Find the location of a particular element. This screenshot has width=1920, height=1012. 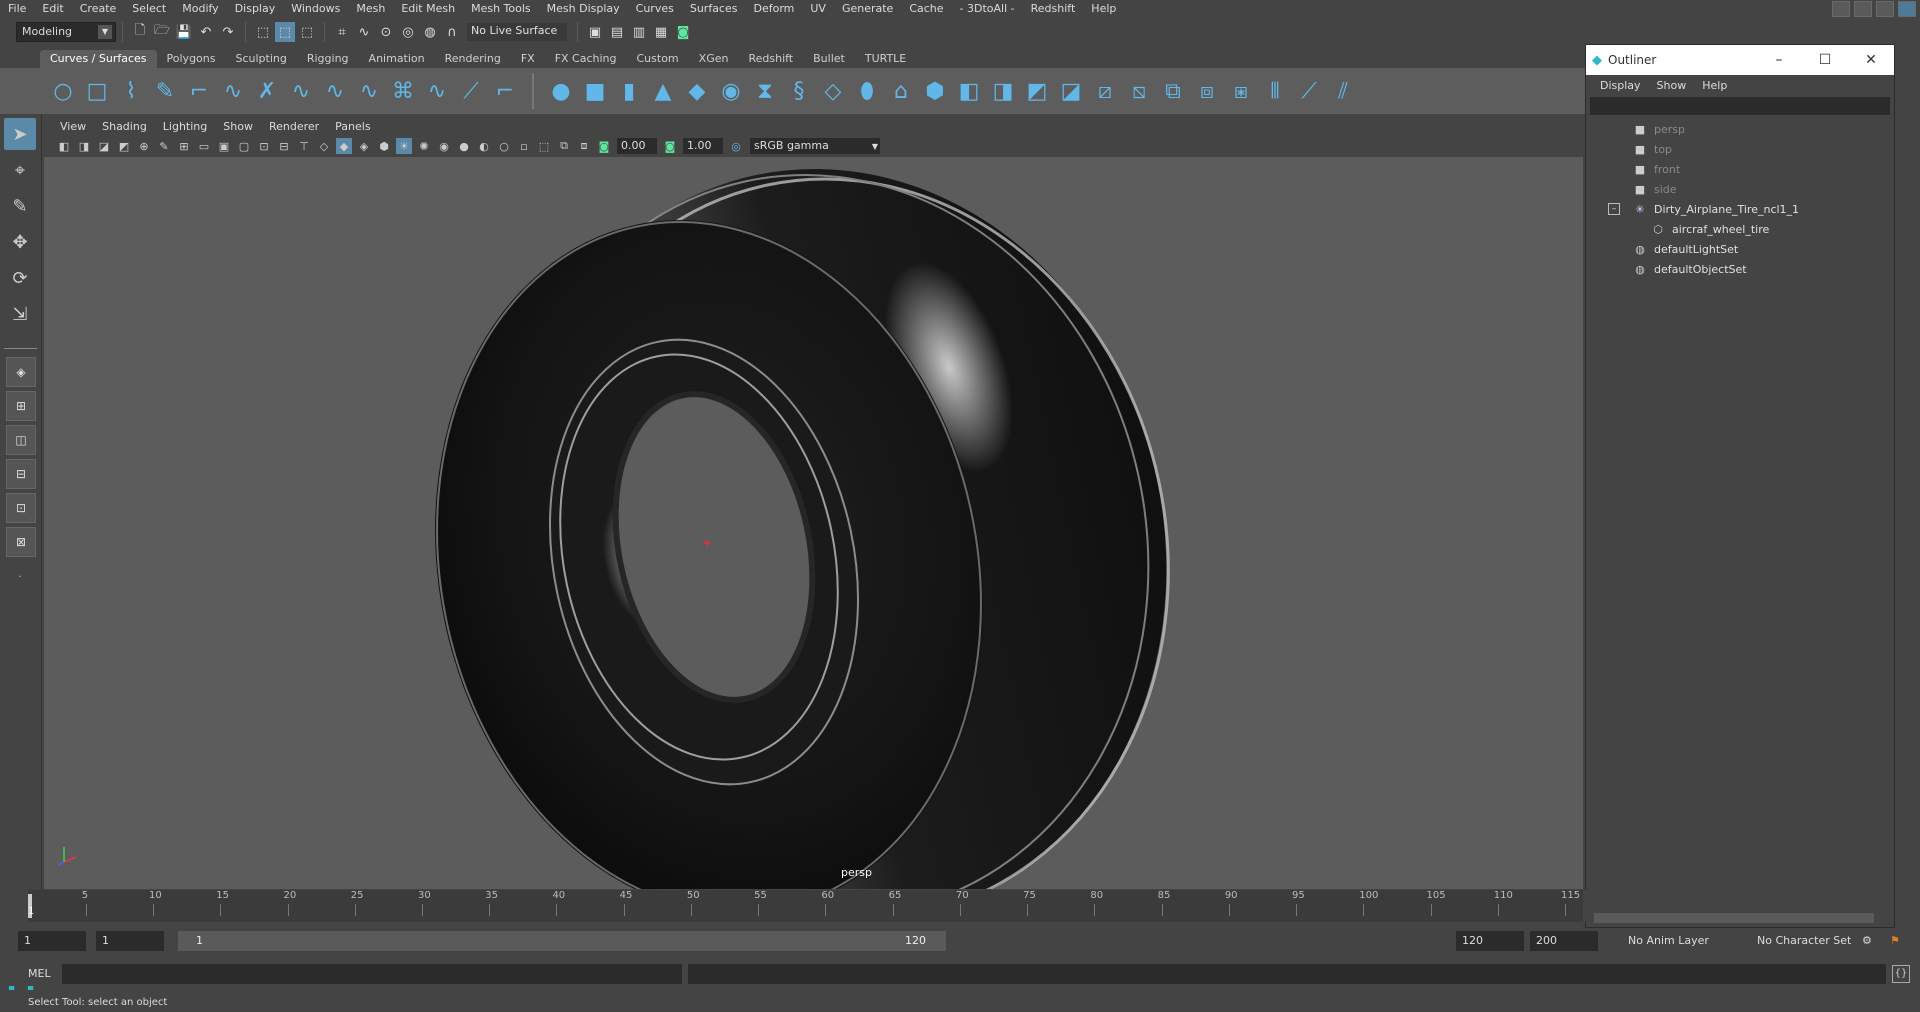

redo-icon: ↷ is located at coordinates (228, 32).